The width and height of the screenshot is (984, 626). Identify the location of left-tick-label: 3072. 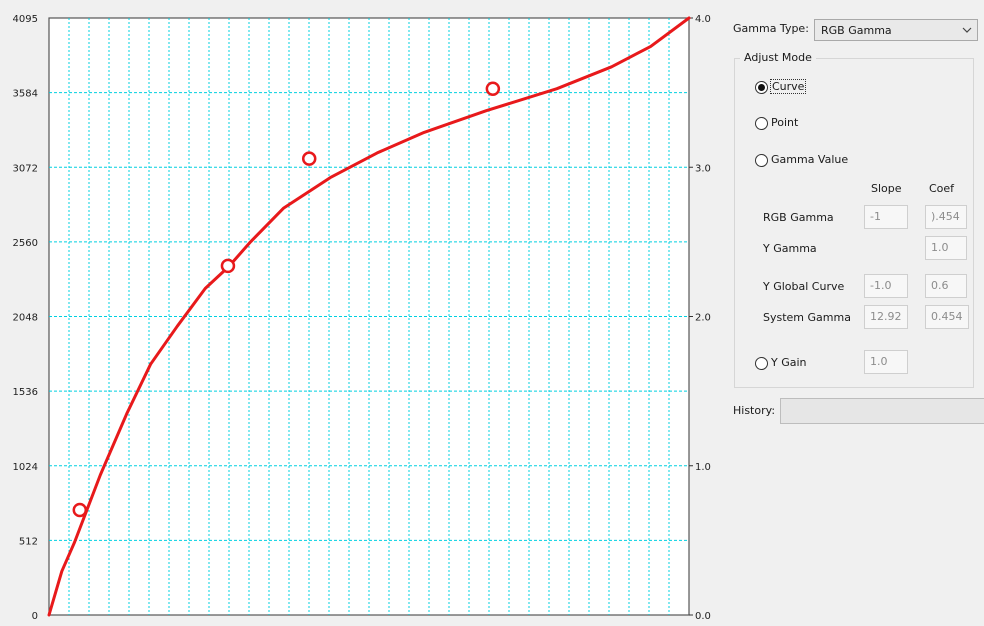
(25, 168).